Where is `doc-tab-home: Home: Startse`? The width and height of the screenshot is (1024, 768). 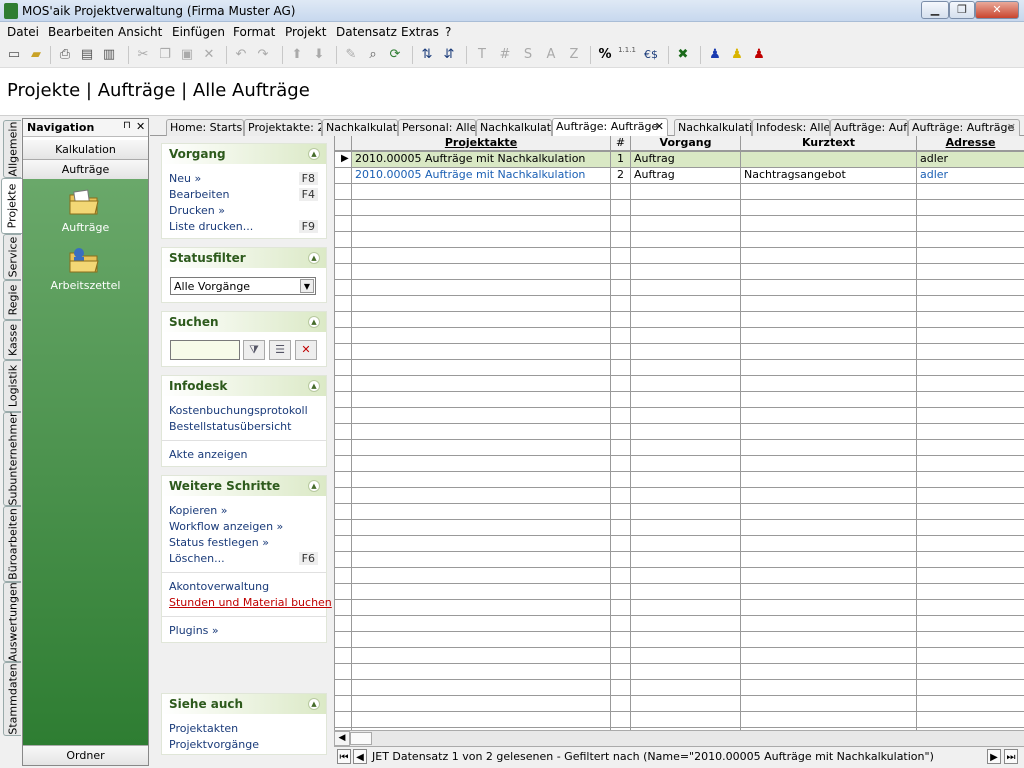
doc-tab-home: Home: Startse is located at coordinates (205, 127).